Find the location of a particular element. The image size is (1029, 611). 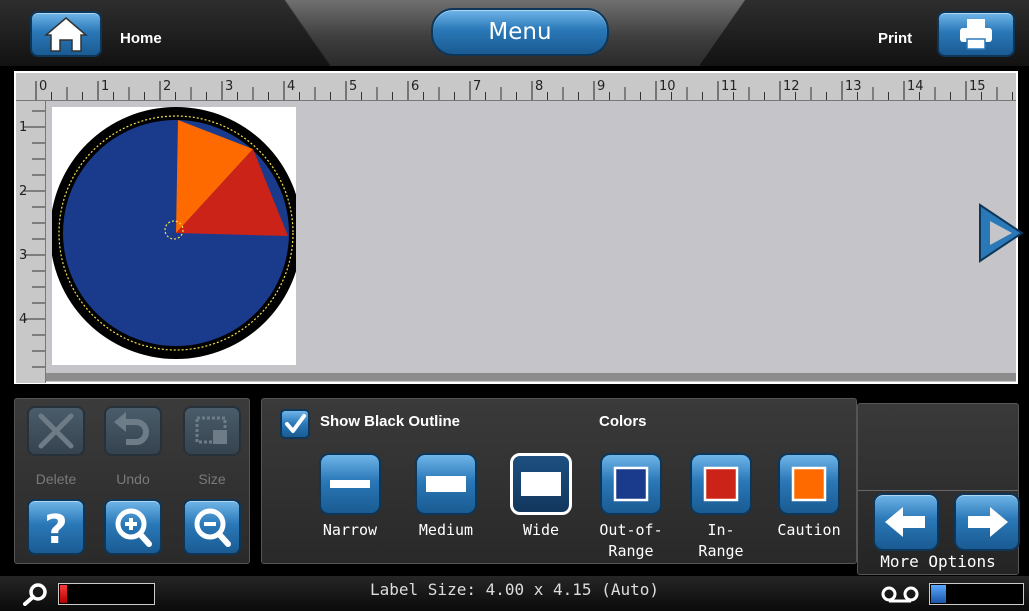

narrow-outline-button is located at coordinates (350, 484).